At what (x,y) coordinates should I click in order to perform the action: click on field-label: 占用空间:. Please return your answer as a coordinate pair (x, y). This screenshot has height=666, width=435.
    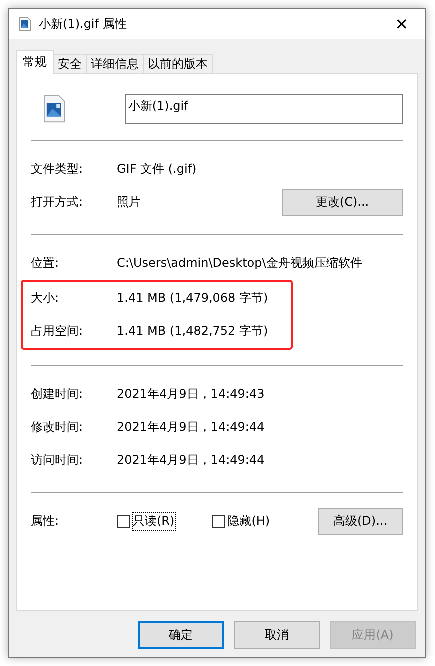
    Looking at the image, I should click on (57, 331).